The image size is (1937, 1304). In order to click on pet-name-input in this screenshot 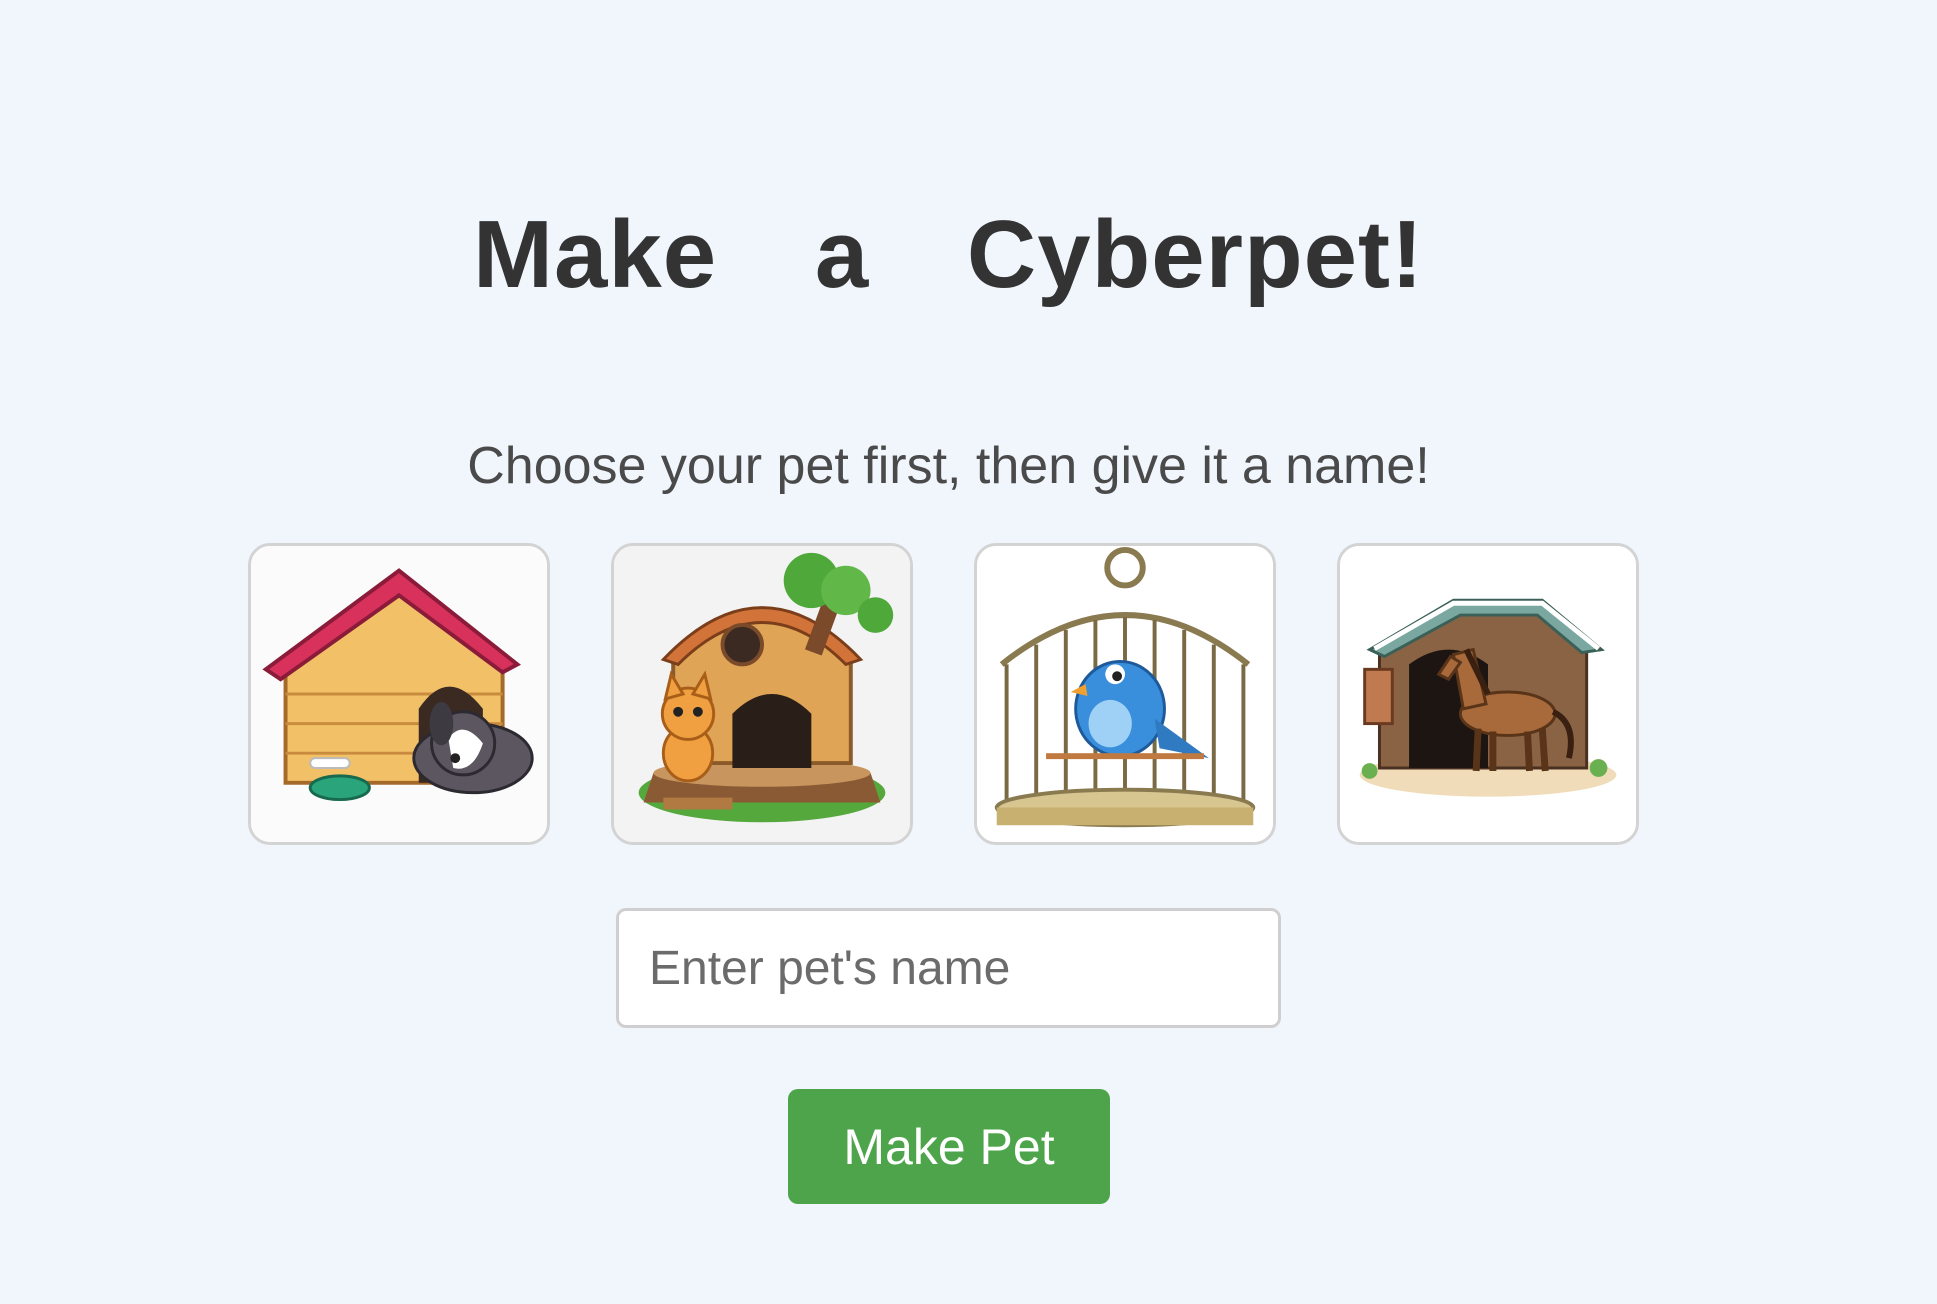, I will do `click(948, 968)`.